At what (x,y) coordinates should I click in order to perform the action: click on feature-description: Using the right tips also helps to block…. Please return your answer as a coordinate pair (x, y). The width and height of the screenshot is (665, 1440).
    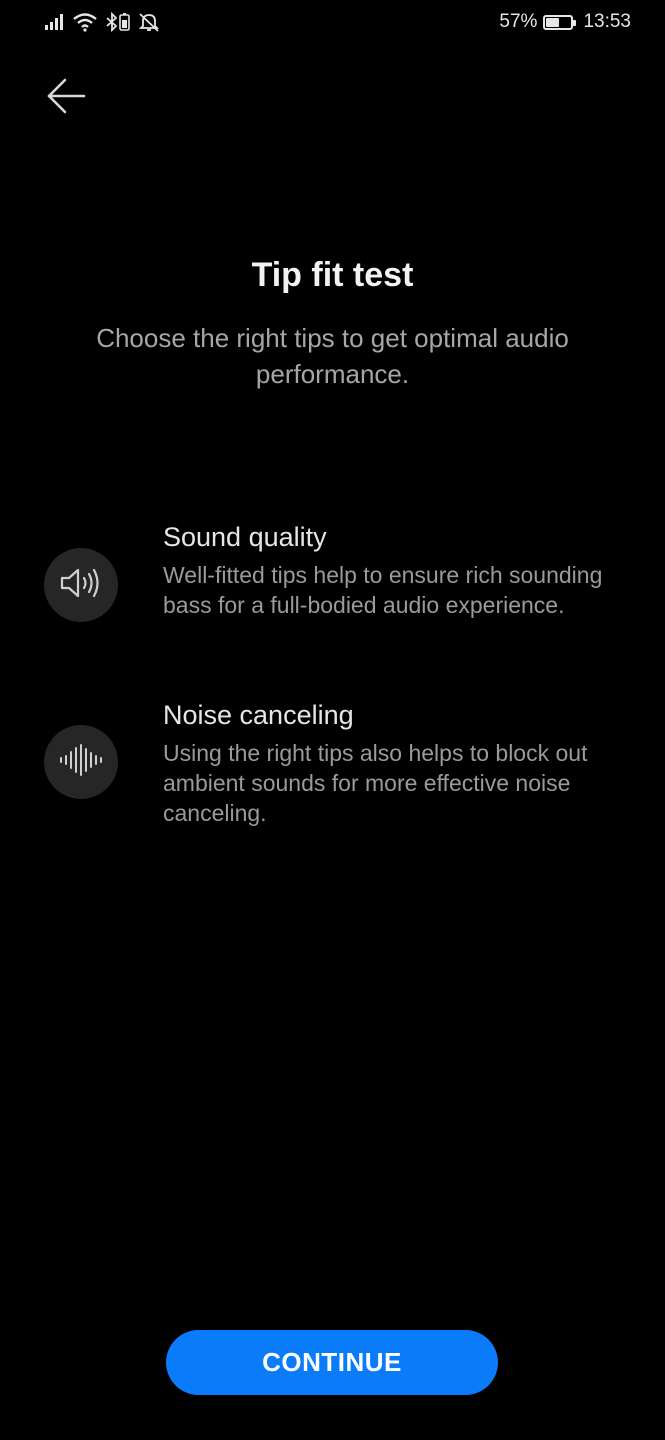
    Looking at the image, I should click on (375, 783).